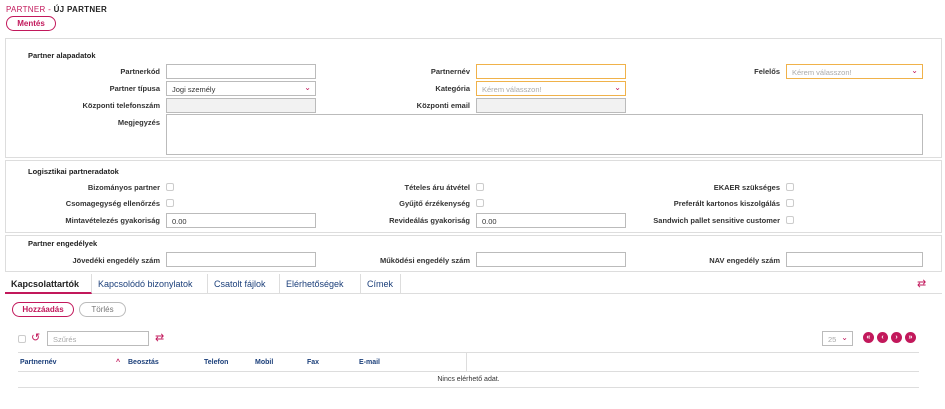 This screenshot has width=945, height=409. I want to click on basic-section-title: Partner alapadatok, so click(62, 55).